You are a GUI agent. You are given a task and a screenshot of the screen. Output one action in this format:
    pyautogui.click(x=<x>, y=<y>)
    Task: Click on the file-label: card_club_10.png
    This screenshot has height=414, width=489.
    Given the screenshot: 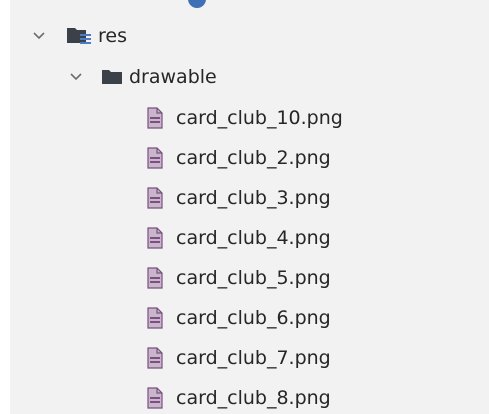 What is the action you would take?
    pyautogui.click(x=259, y=118)
    